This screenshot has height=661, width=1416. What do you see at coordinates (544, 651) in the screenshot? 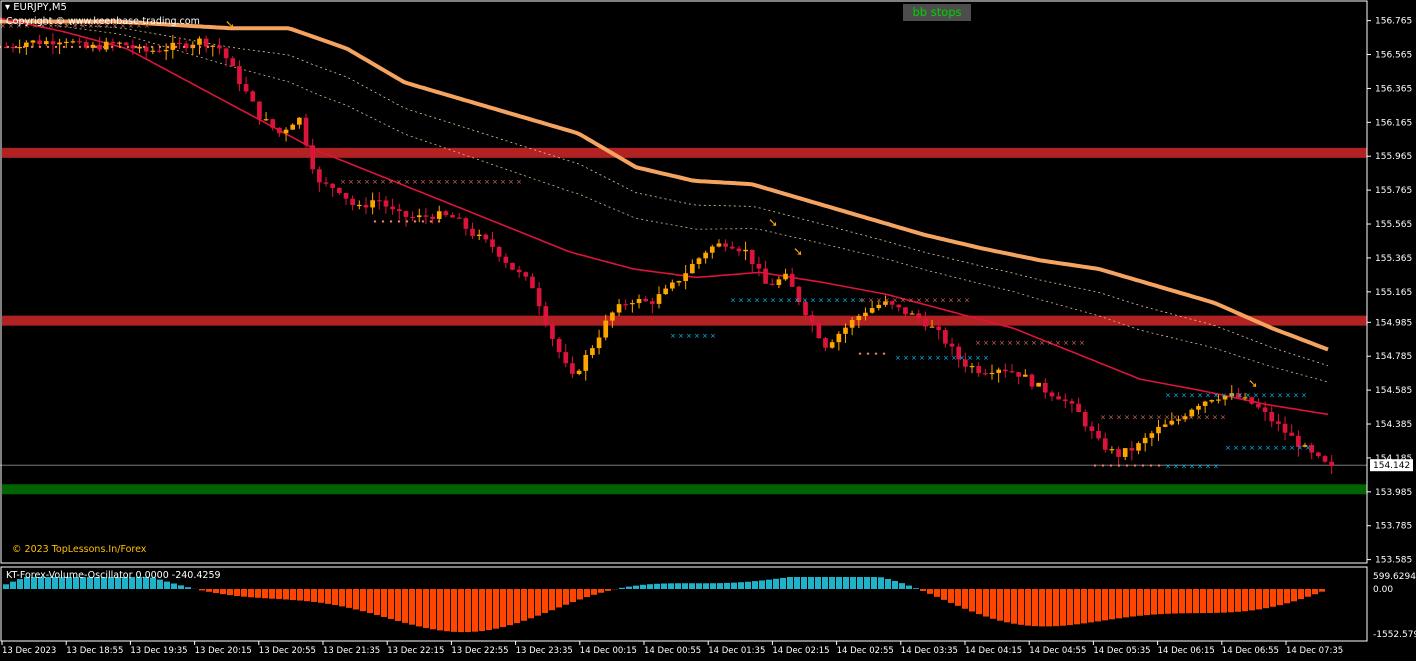
I see `time-tick-label: 13 Dec 23:35` at bounding box center [544, 651].